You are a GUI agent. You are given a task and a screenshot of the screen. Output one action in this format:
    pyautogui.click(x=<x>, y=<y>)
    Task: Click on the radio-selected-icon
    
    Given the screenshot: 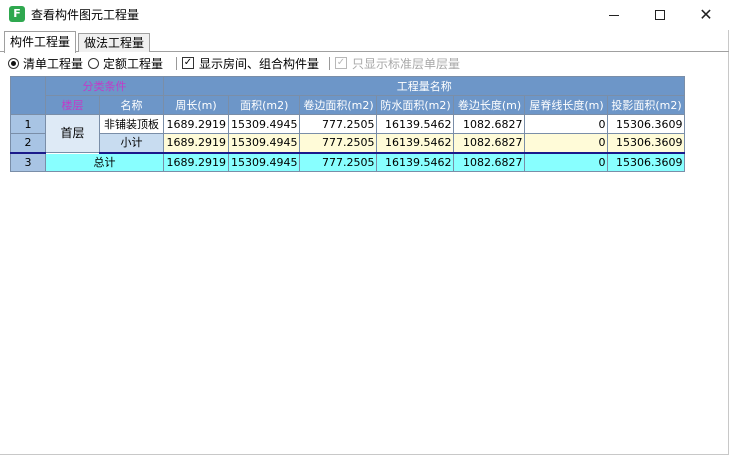 What is the action you would take?
    pyautogui.click(x=13, y=63)
    